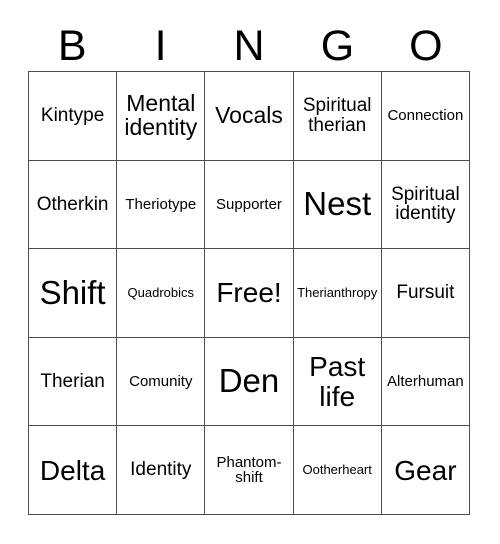 This screenshot has width=500, height=544. I want to click on bingo-cell-label: Connection, so click(425, 115).